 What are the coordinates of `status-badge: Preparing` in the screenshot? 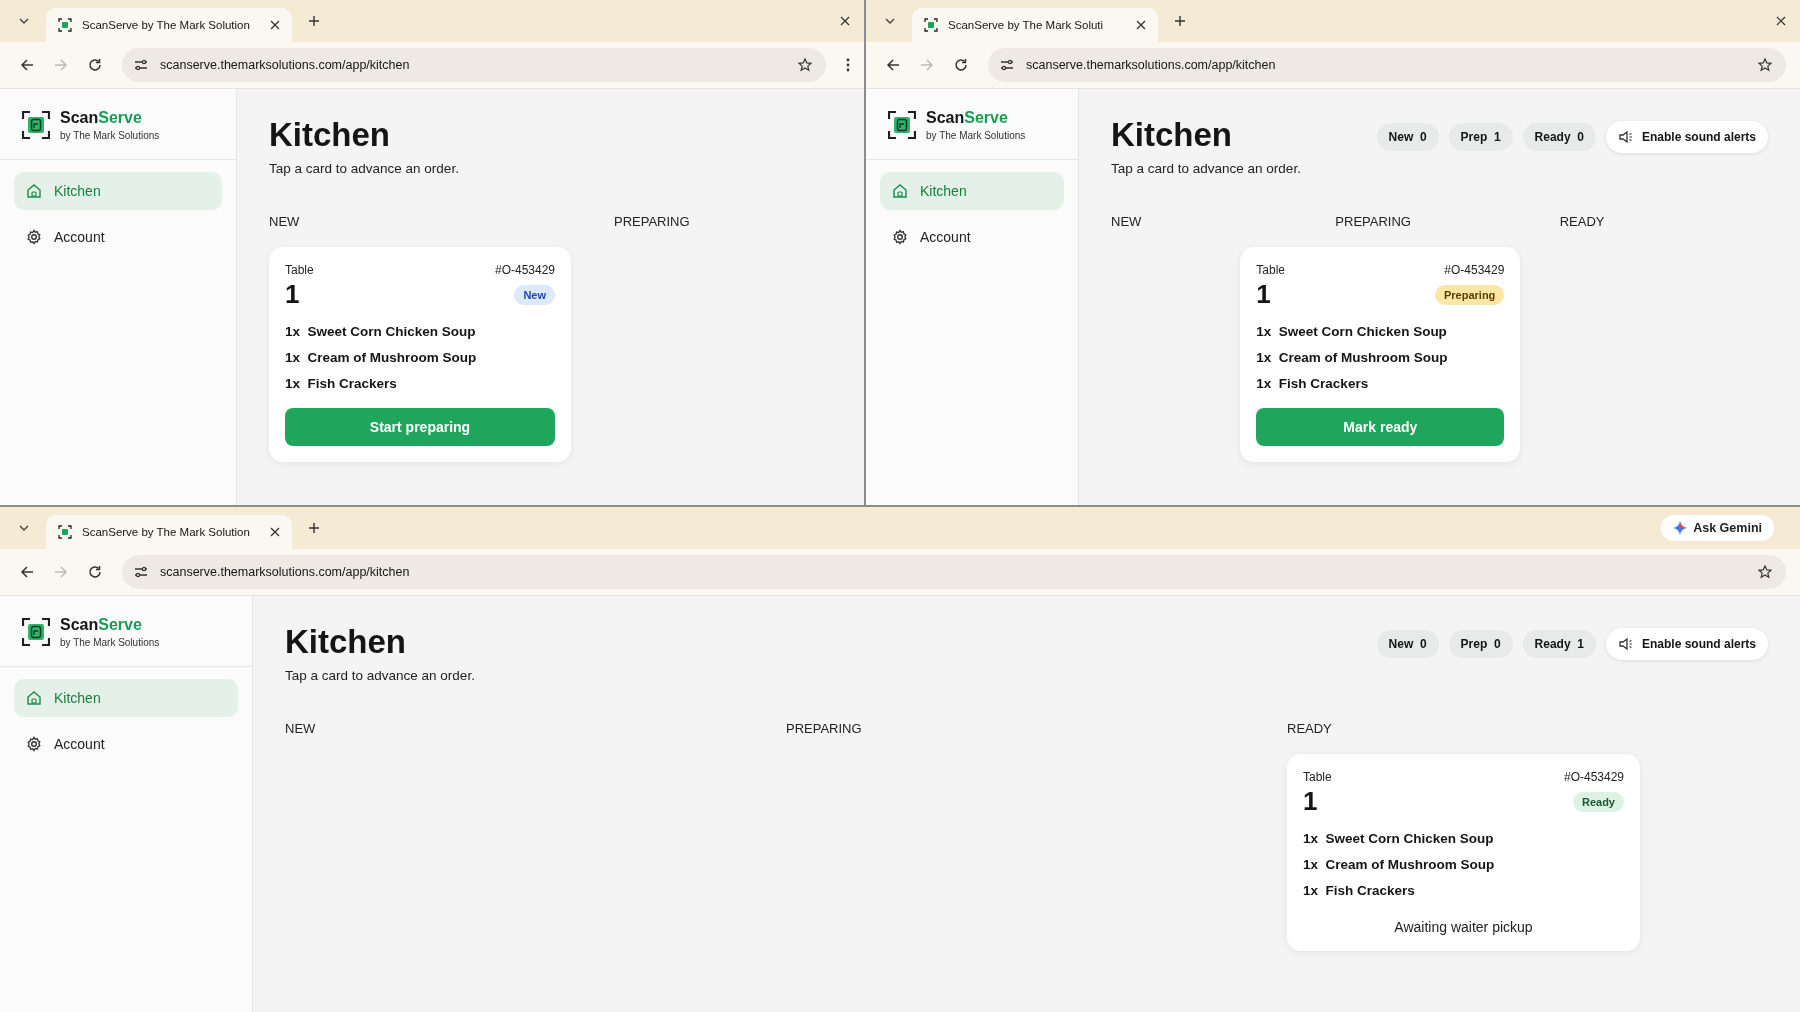 It's located at (1469, 294).